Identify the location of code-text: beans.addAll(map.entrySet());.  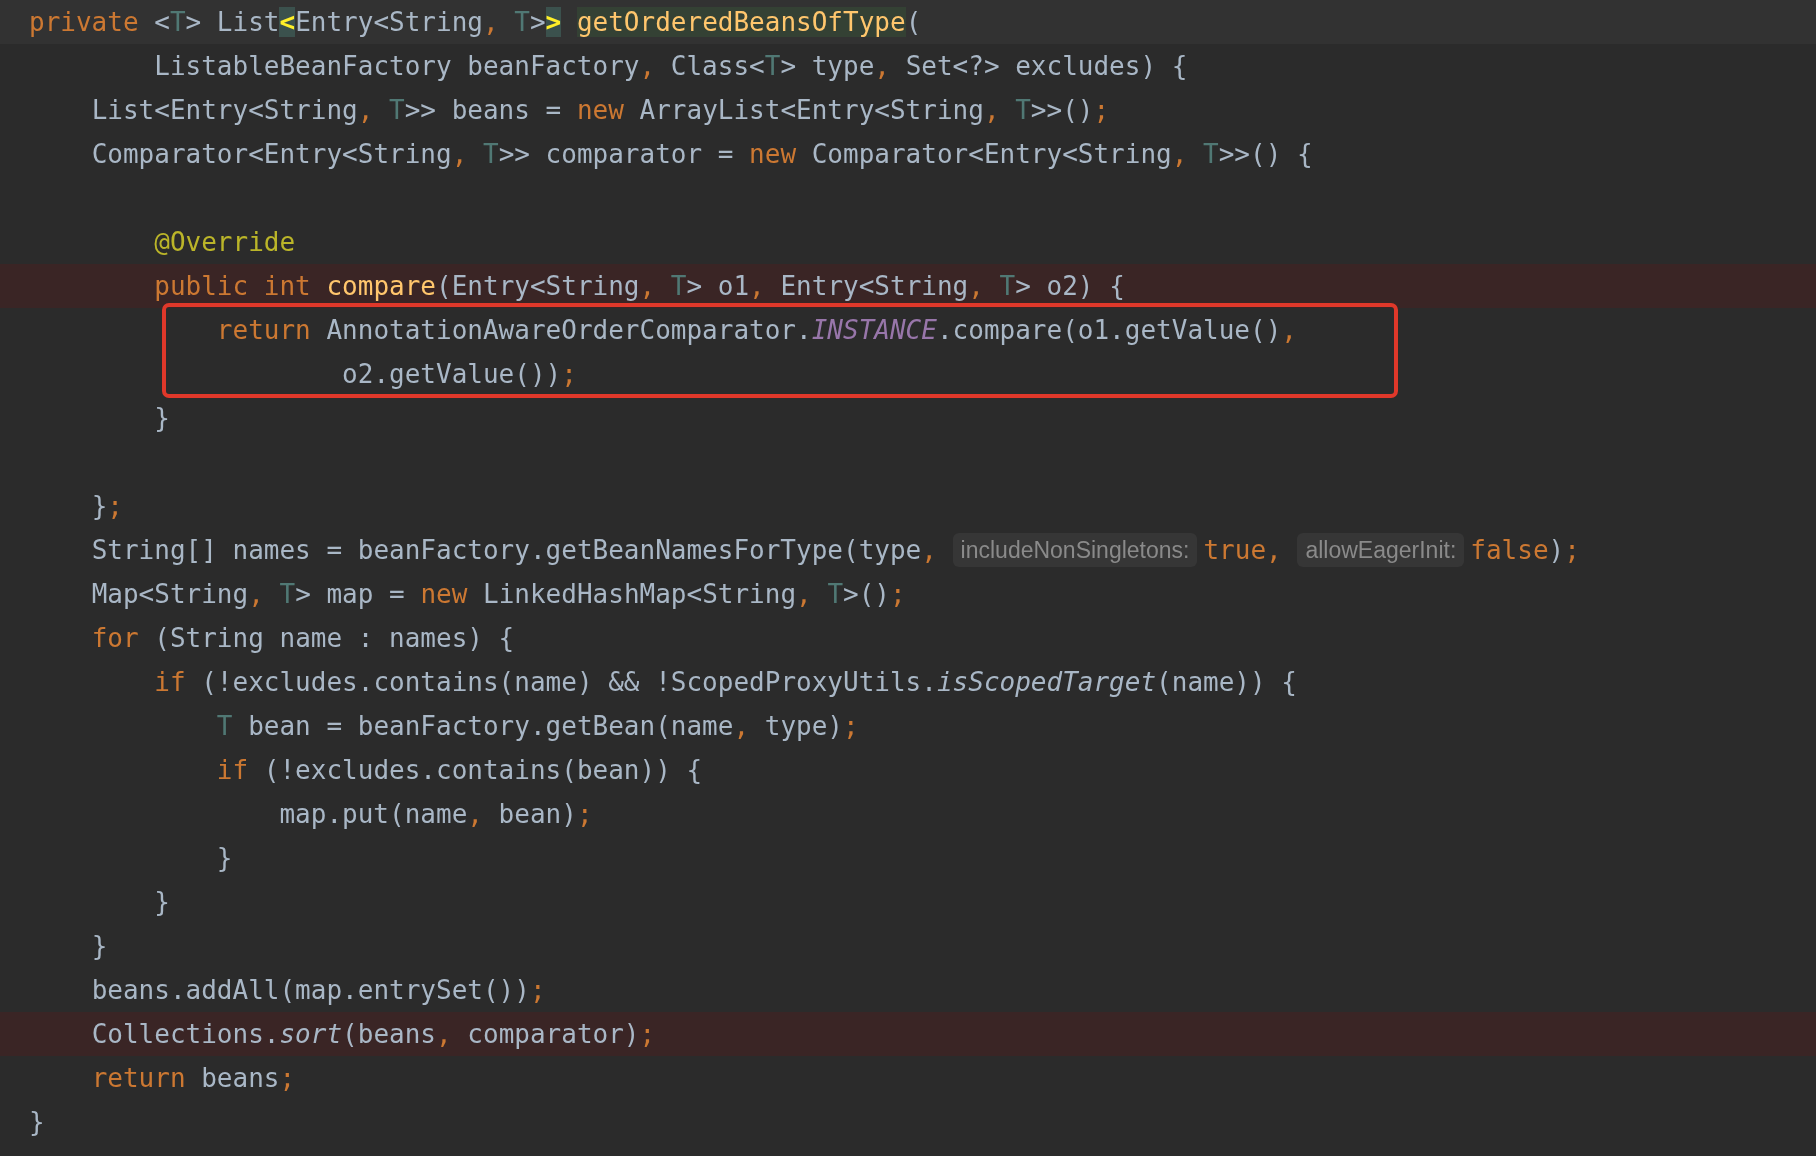
(318, 990).